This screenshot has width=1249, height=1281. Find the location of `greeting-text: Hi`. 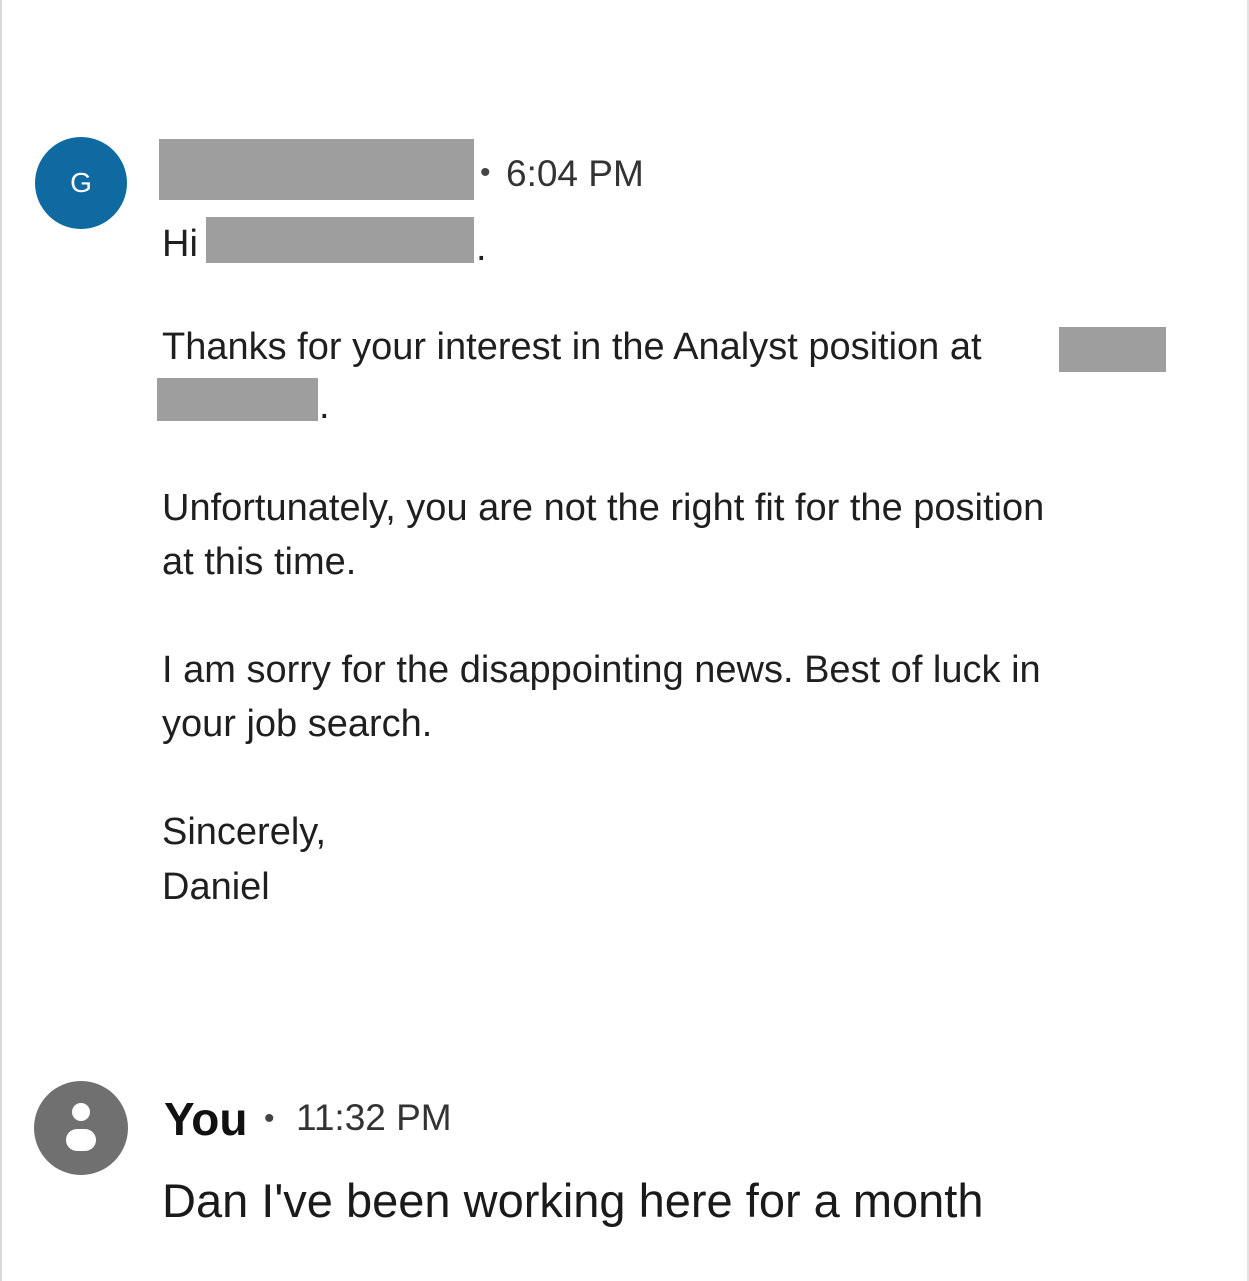

greeting-text: Hi is located at coordinates (180, 244).